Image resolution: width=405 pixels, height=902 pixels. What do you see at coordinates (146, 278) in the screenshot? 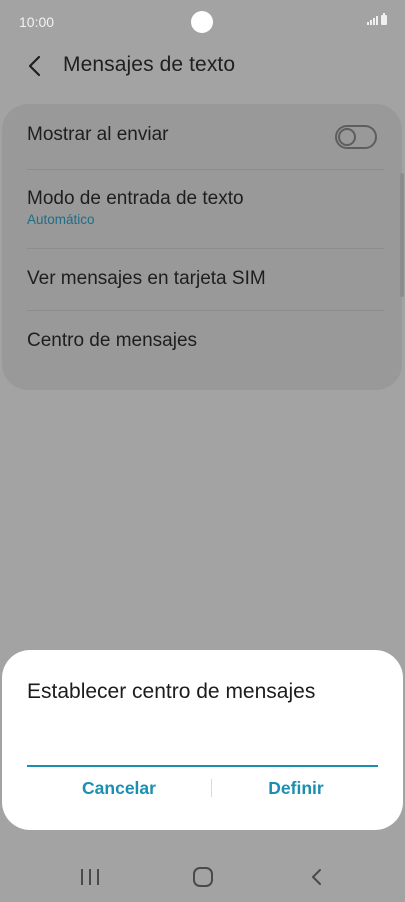
I see `settings-item-label: Ver mensajes en tarjeta SIM` at bounding box center [146, 278].